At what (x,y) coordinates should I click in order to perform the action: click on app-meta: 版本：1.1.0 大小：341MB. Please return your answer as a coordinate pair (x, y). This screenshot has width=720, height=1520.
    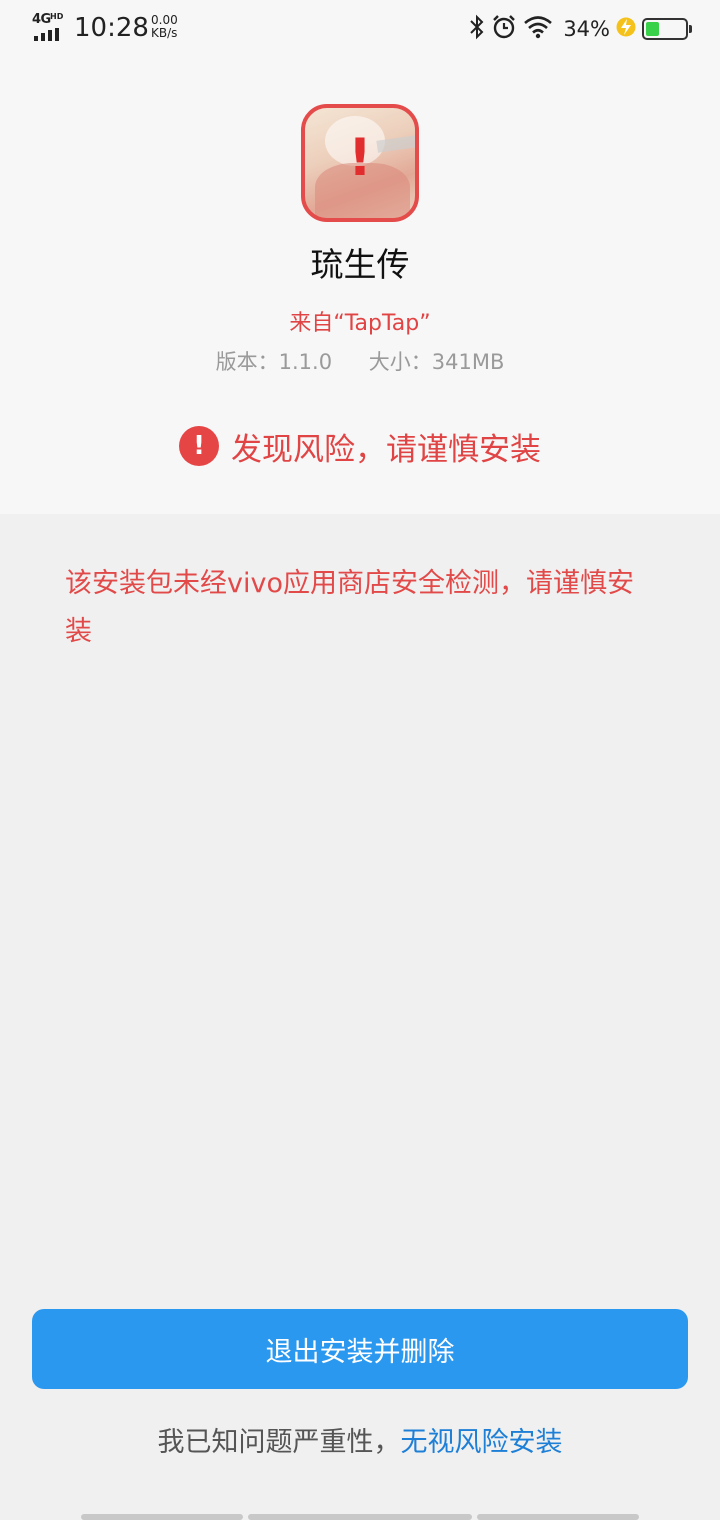
    Looking at the image, I should click on (360, 361).